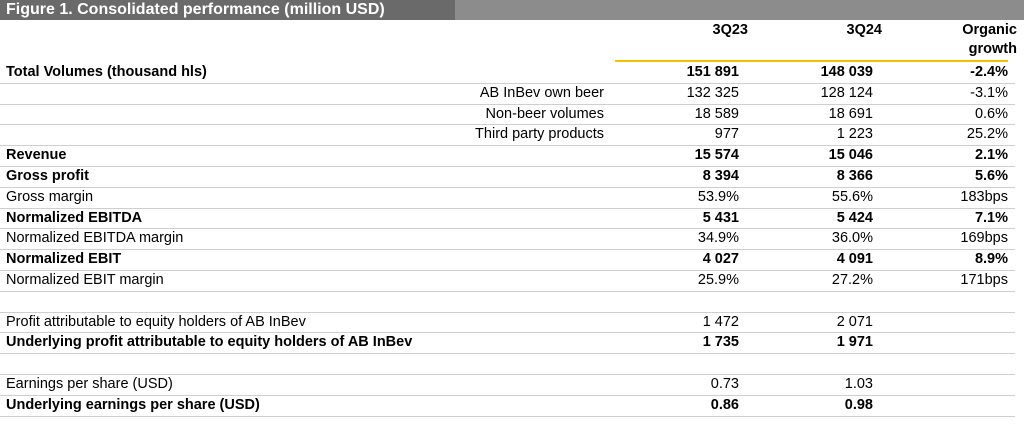  Describe the element at coordinates (50, 196) in the screenshot. I see `row-label: Gross margin` at that location.